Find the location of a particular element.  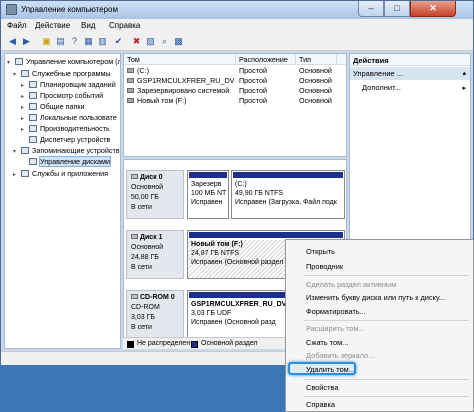

menu-item-properties: Свойства is located at coordinates (322, 387).